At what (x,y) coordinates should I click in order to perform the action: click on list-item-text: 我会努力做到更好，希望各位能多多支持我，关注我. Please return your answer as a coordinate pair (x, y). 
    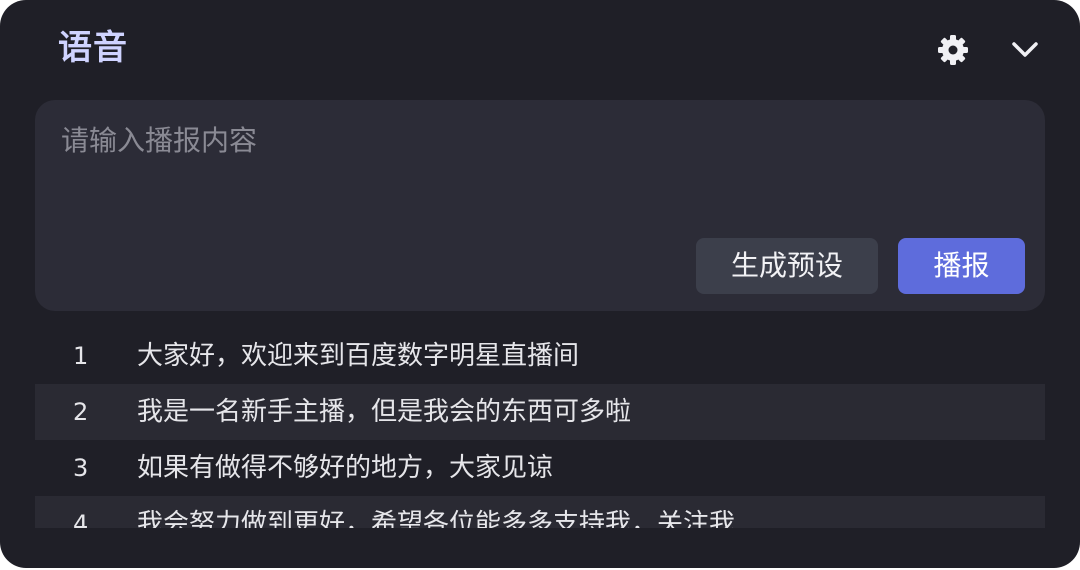
    Looking at the image, I should click on (436, 518).